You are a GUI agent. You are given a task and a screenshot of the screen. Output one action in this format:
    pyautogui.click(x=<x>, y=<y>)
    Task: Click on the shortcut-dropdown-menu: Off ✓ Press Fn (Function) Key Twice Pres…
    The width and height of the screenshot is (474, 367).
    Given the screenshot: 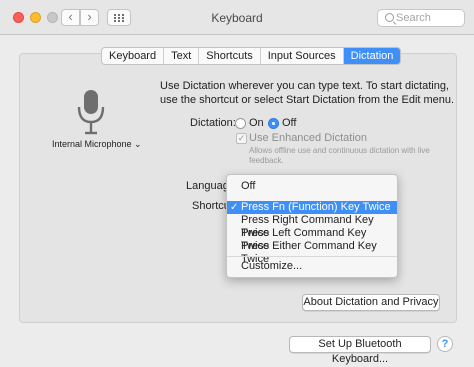 What is the action you would take?
    pyautogui.click(x=312, y=226)
    